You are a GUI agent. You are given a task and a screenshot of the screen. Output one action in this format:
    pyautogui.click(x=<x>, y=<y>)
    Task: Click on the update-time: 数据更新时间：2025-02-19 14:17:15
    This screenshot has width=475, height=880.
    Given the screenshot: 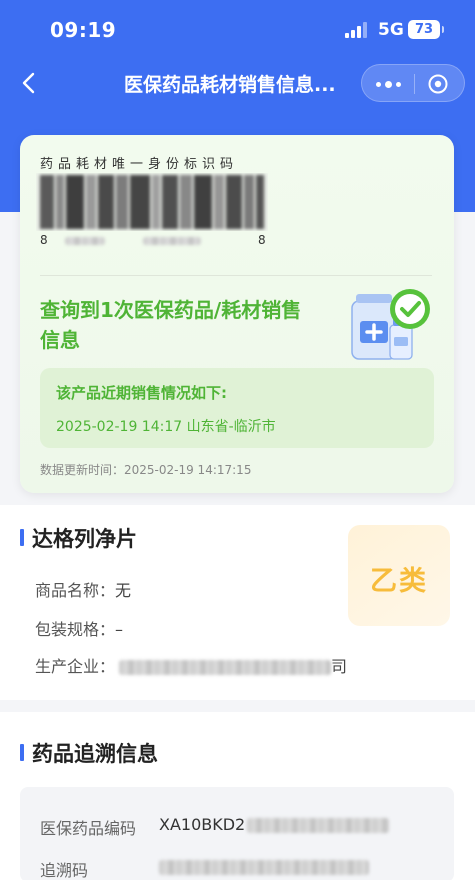 What is the action you would take?
    pyautogui.click(x=146, y=470)
    